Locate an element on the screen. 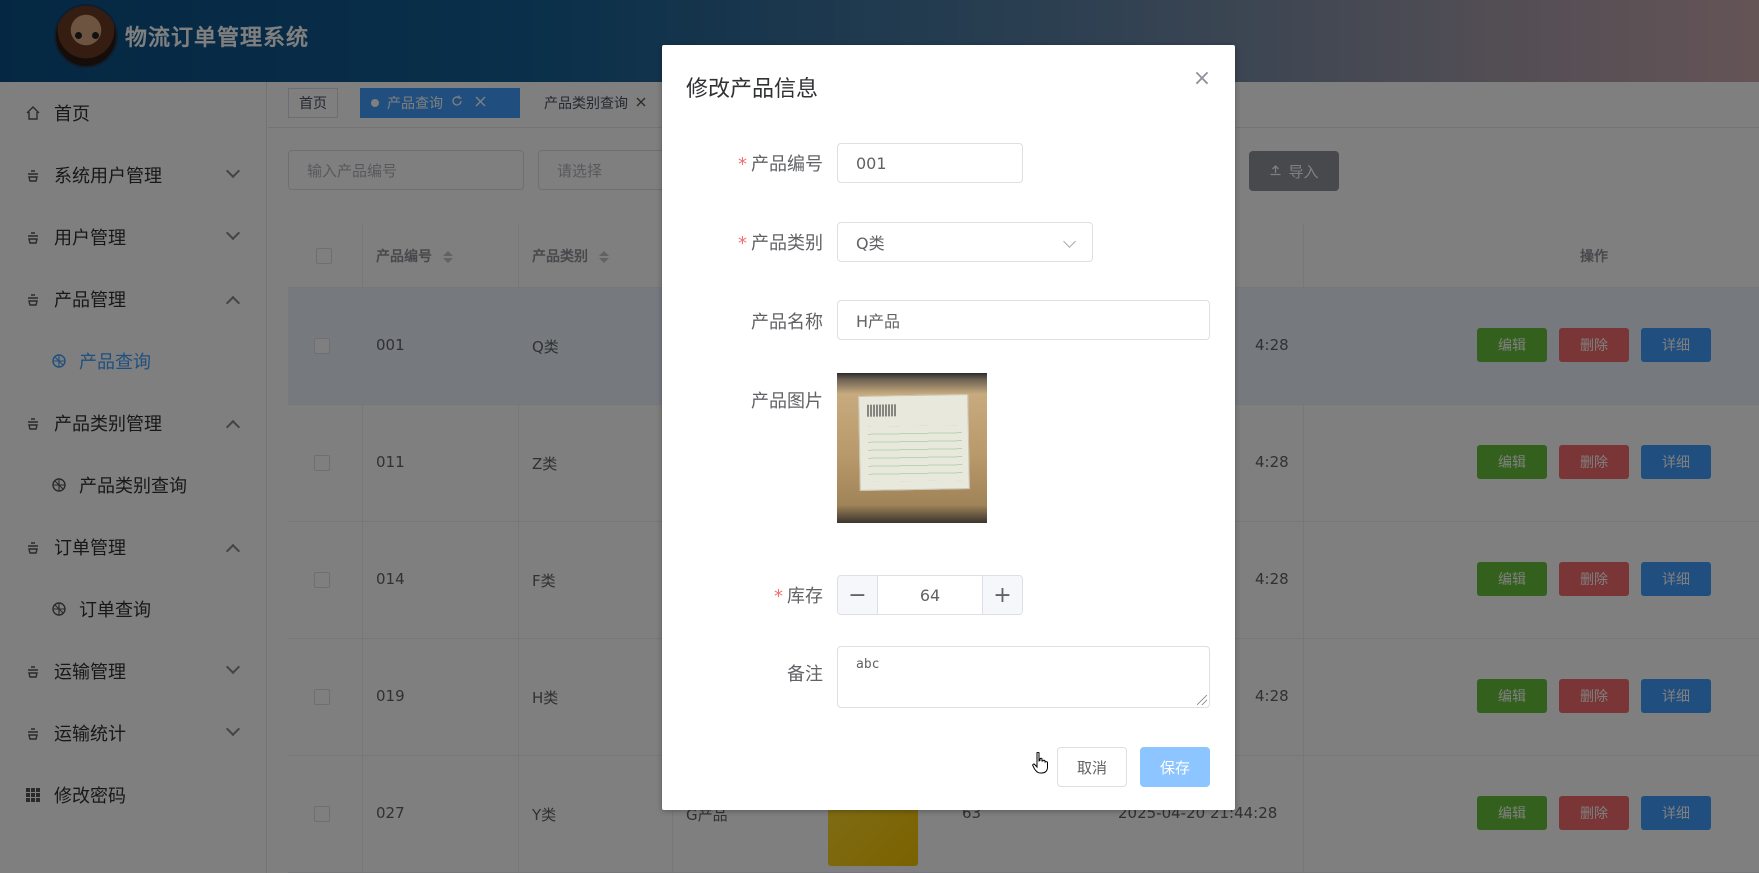 The image size is (1759, 873). product-image-upload is located at coordinates (912, 448).